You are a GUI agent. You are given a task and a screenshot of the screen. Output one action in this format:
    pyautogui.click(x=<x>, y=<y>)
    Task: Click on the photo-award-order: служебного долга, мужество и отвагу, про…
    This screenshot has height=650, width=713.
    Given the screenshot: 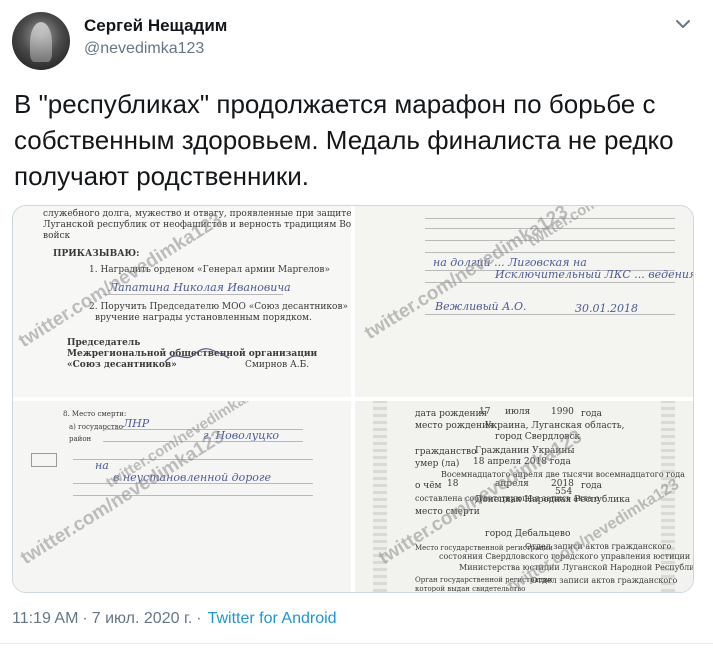 What is the action you would take?
    pyautogui.click(x=182, y=301)
    